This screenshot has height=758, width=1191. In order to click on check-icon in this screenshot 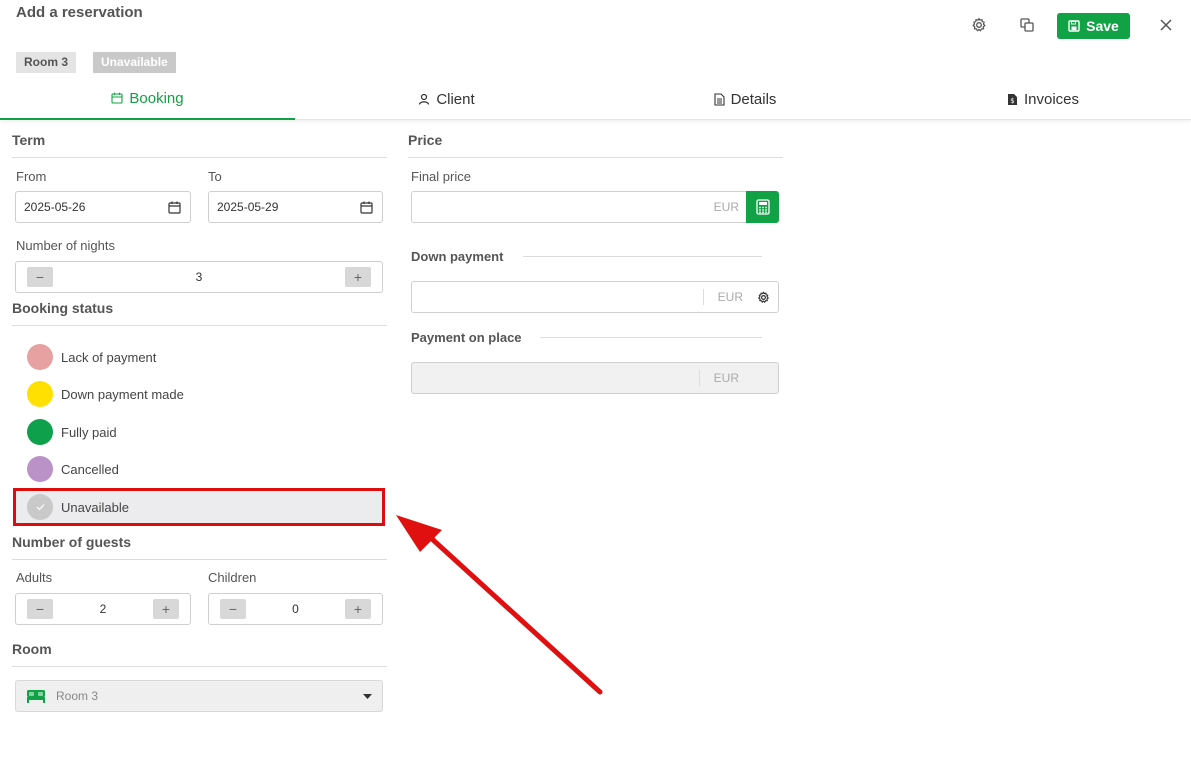, I will do `click(40, 507)`.